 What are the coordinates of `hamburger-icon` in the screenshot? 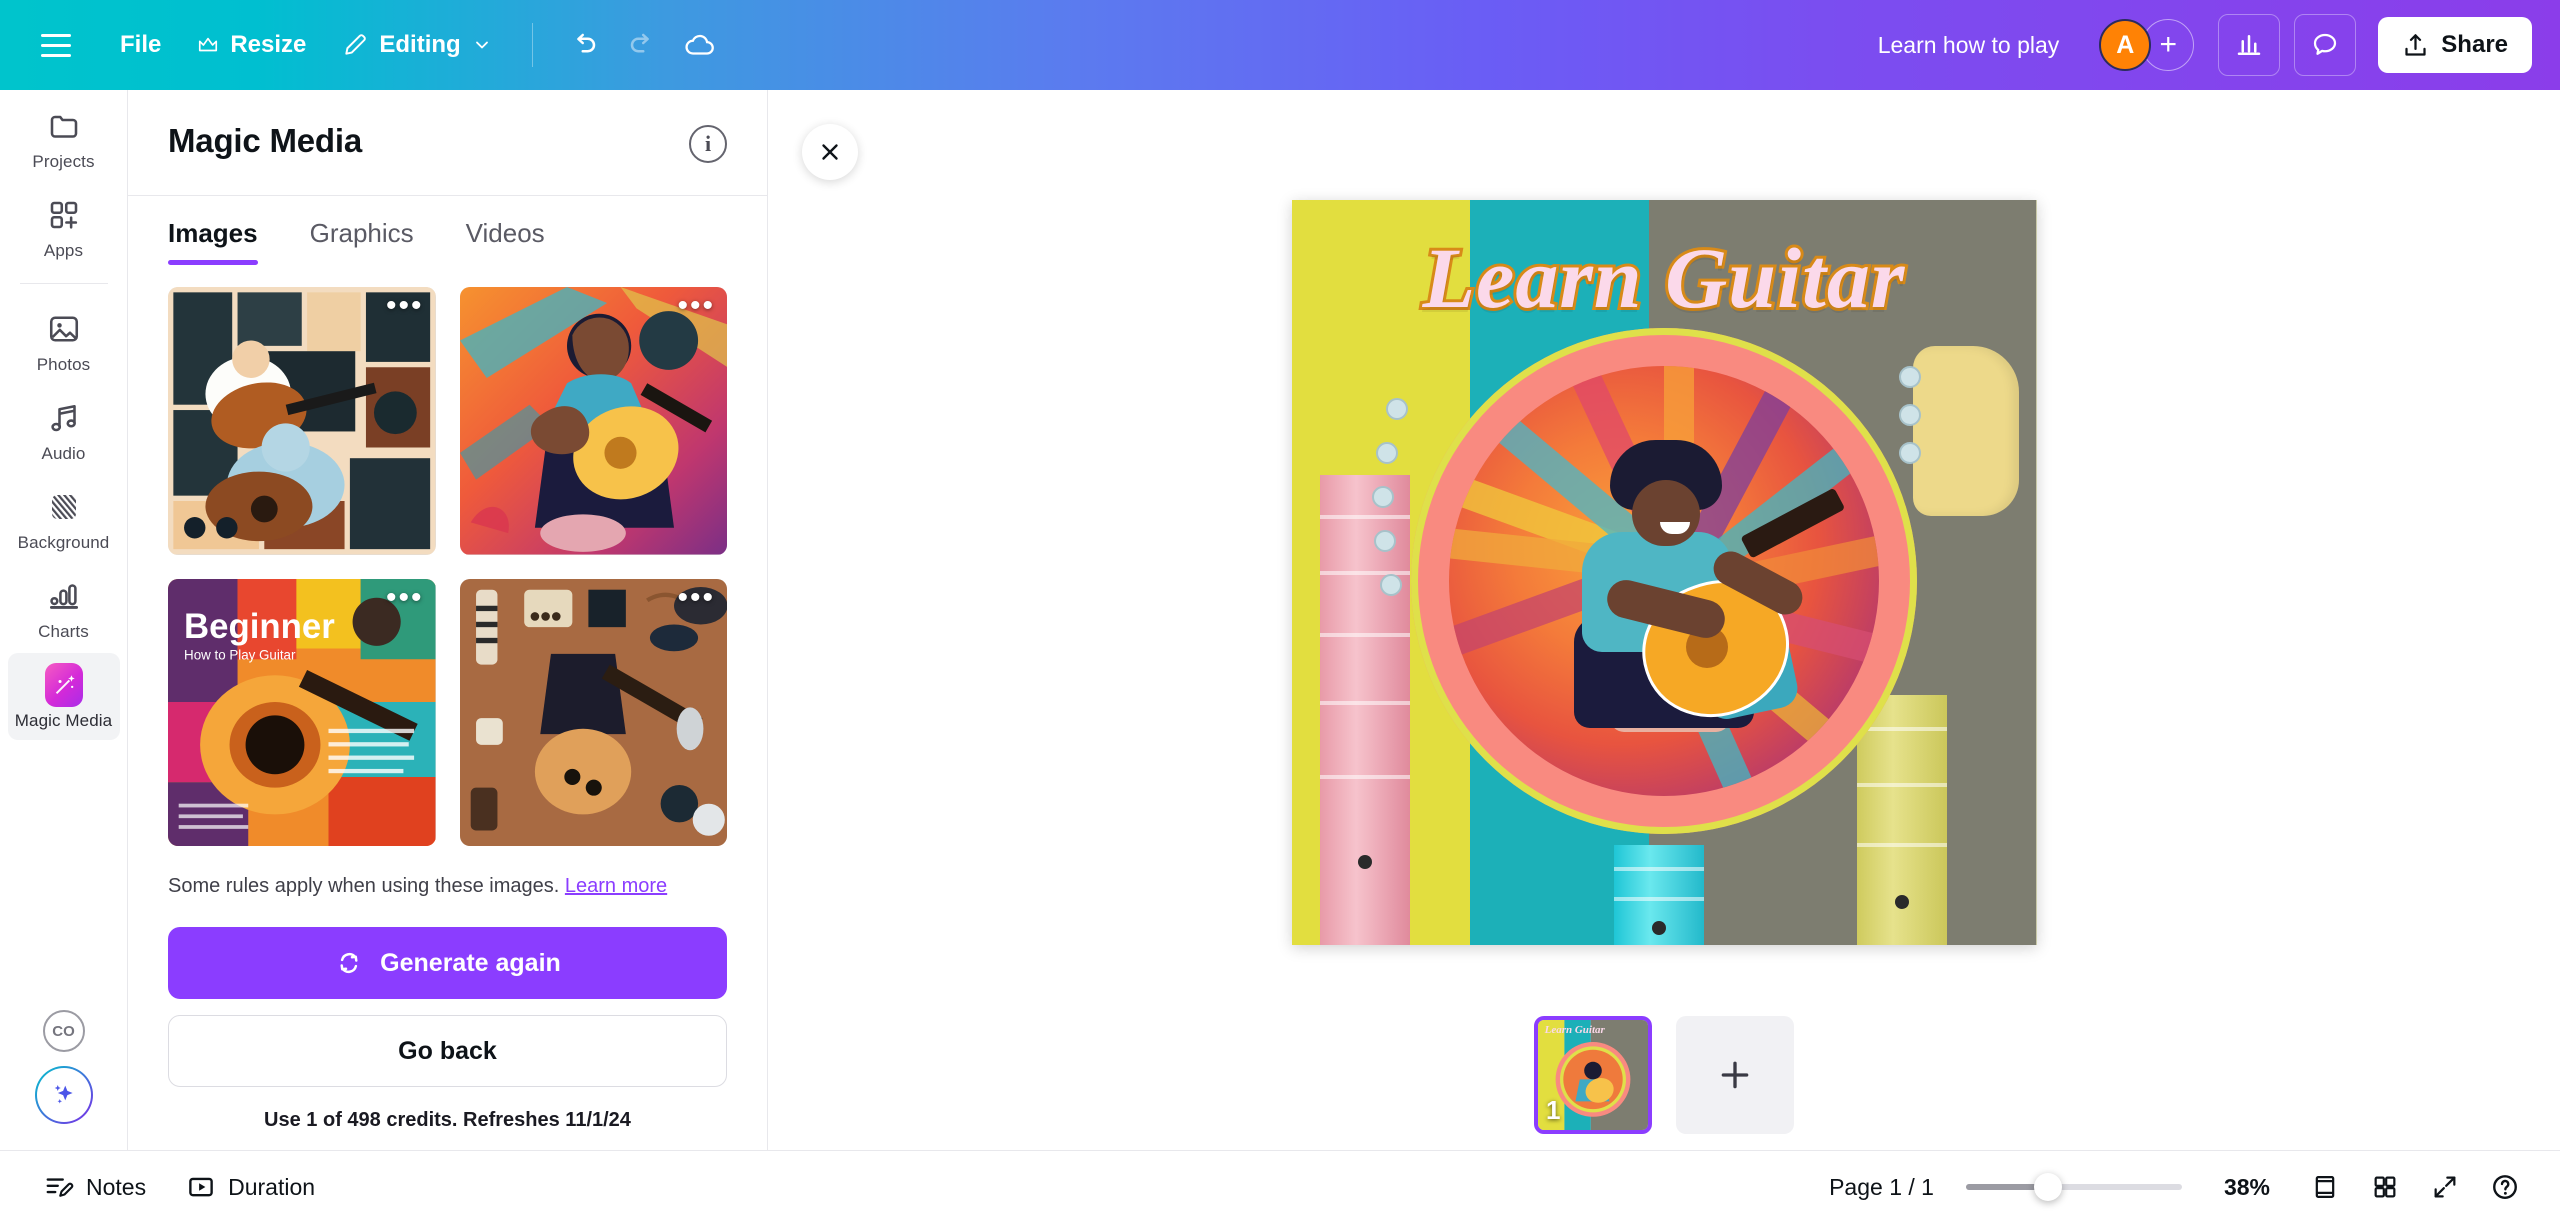 It's located at (56, 45).